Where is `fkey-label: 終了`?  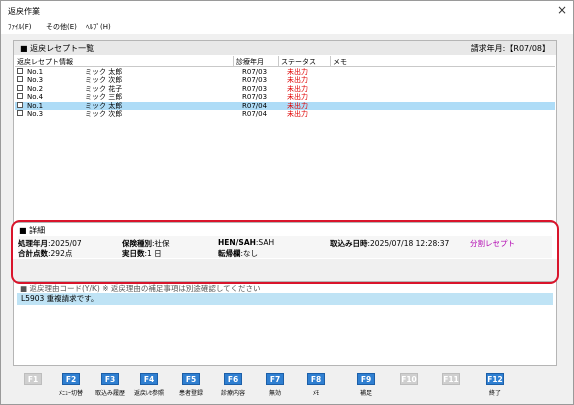
fkey-label: 終了 is located at coordinates (494, 393).